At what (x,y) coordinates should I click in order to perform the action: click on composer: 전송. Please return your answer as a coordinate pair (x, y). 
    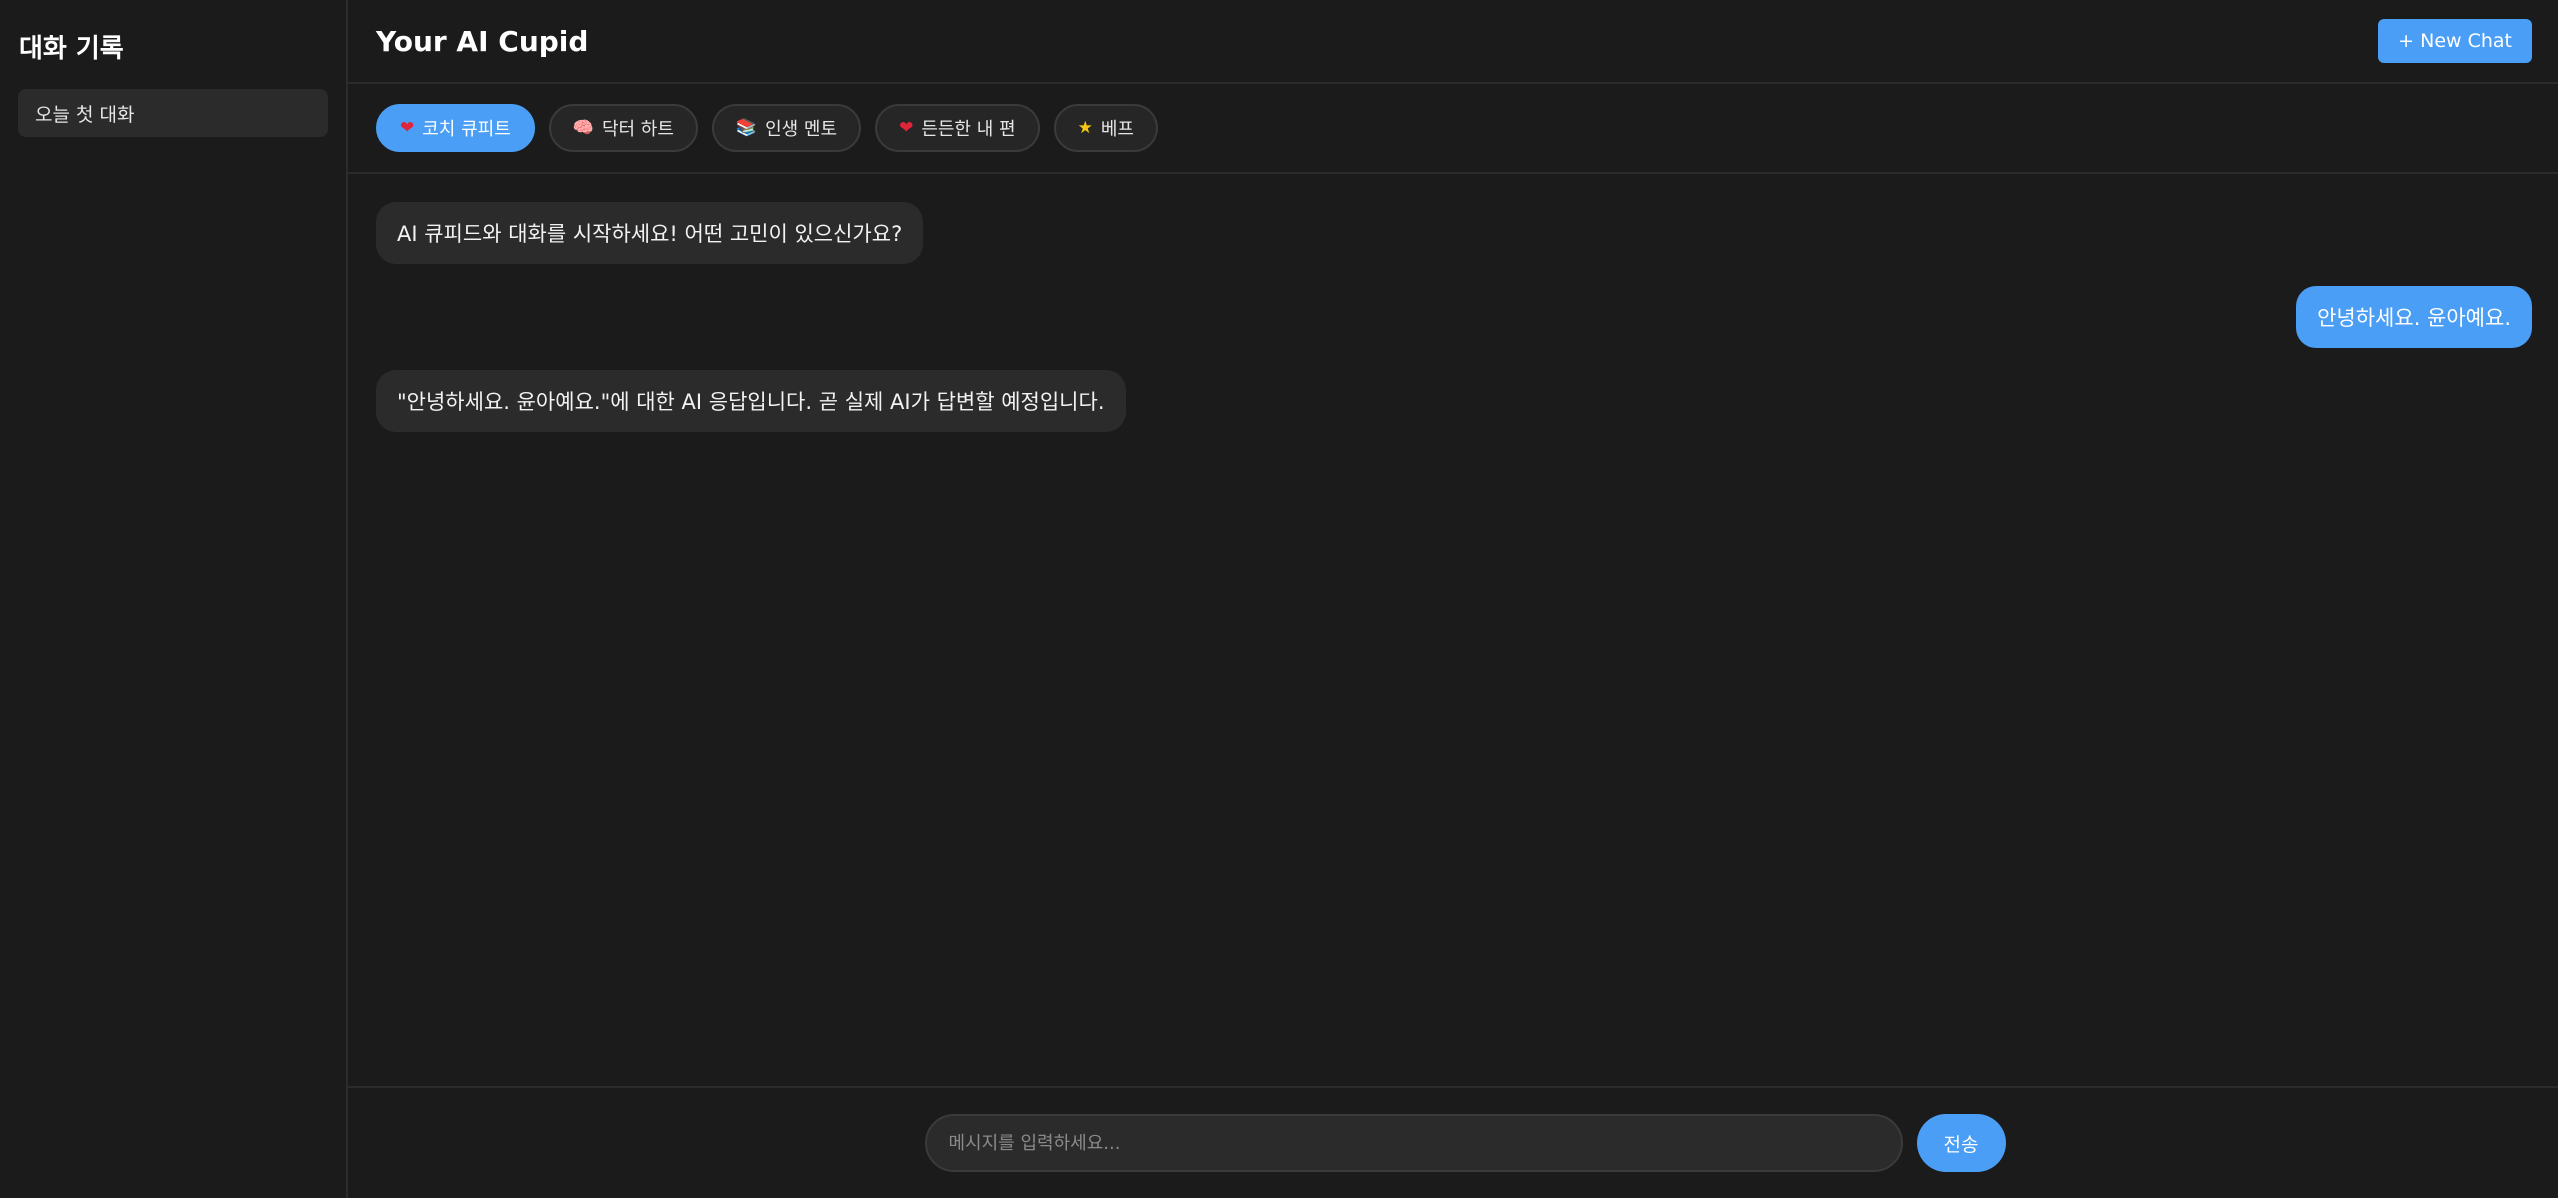
    Looking at the image, I should click on (1453, 1142).